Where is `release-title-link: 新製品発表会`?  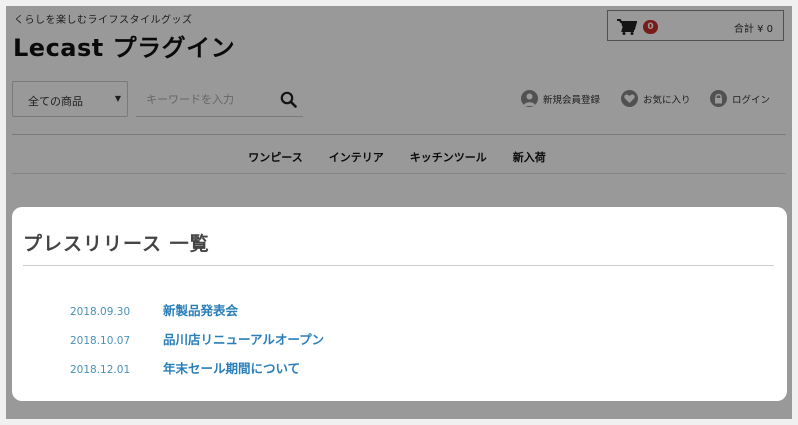
release-title-link: 新製品発表会 is located at coordinates (200, 309).